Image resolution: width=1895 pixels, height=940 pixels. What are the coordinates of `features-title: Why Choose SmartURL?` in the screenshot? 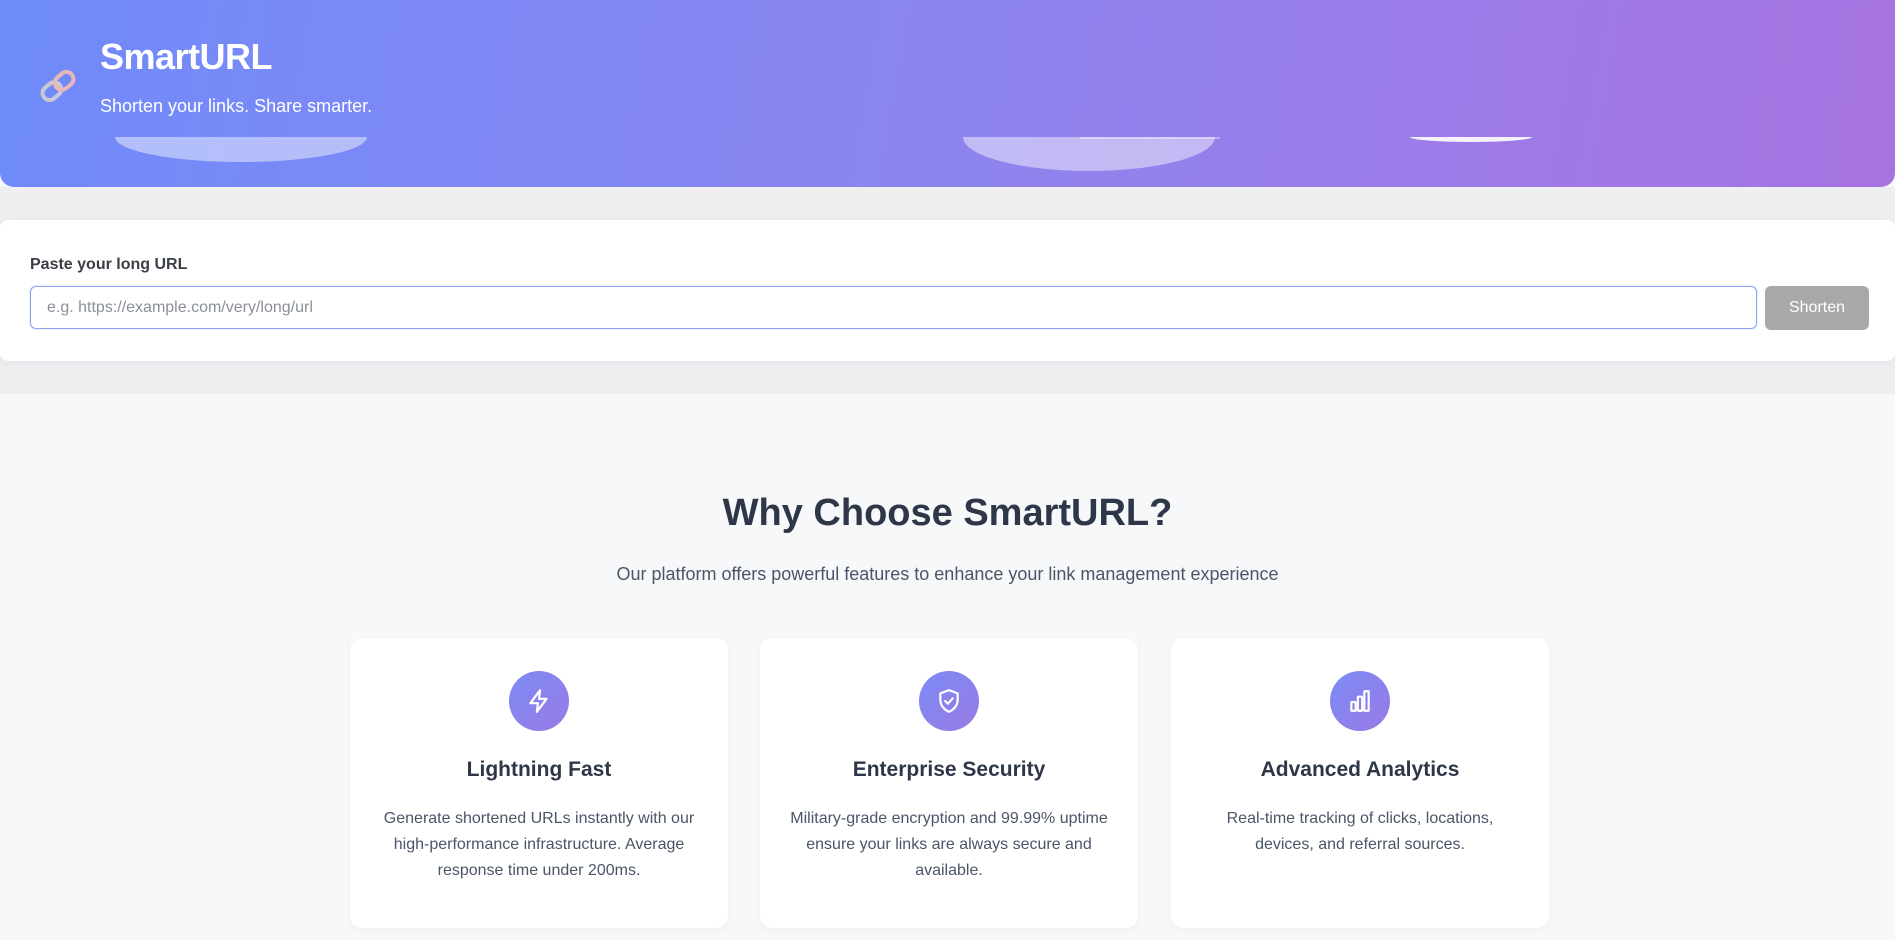 It's located at (947, 513).